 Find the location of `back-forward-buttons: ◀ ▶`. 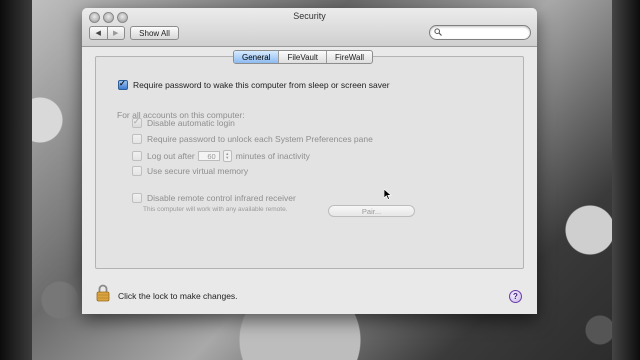

back-forward-buttons: ◀ ▶ is located at coordinates (107, 33).